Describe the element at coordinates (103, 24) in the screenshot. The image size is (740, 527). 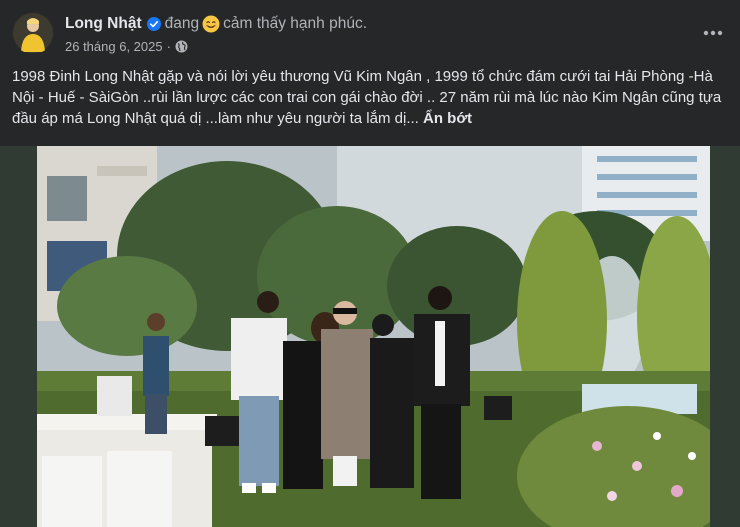
I see `author-name: Long Nhật` at that location.